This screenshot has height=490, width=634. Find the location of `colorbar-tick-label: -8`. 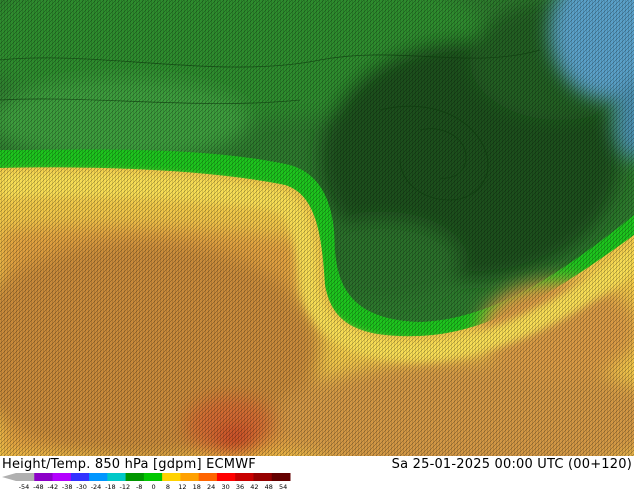

colorbar-tick-label: -8 is located at coordinates (139, 486).